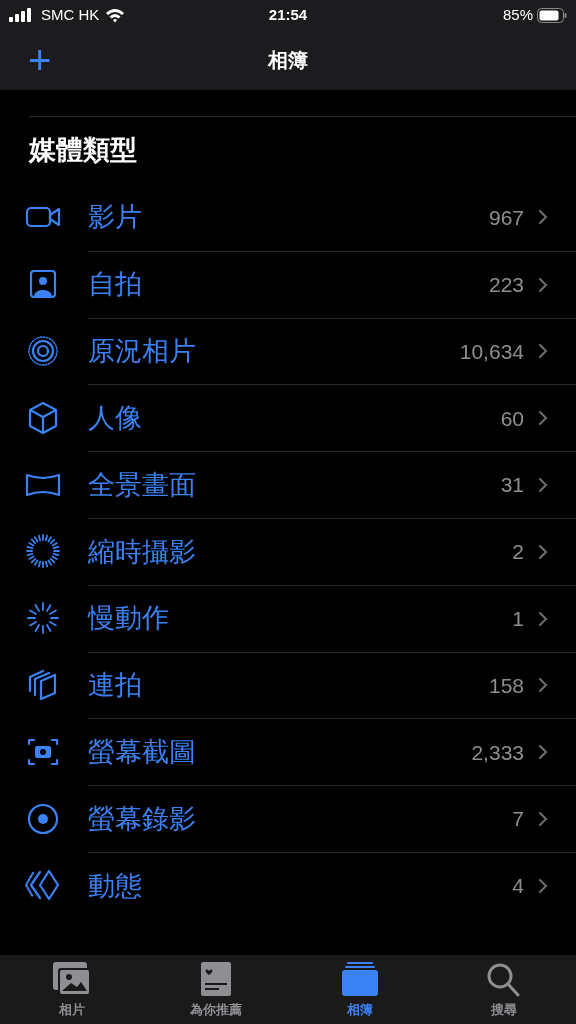  I want to click on row-label: 影片, so click(115, 218).